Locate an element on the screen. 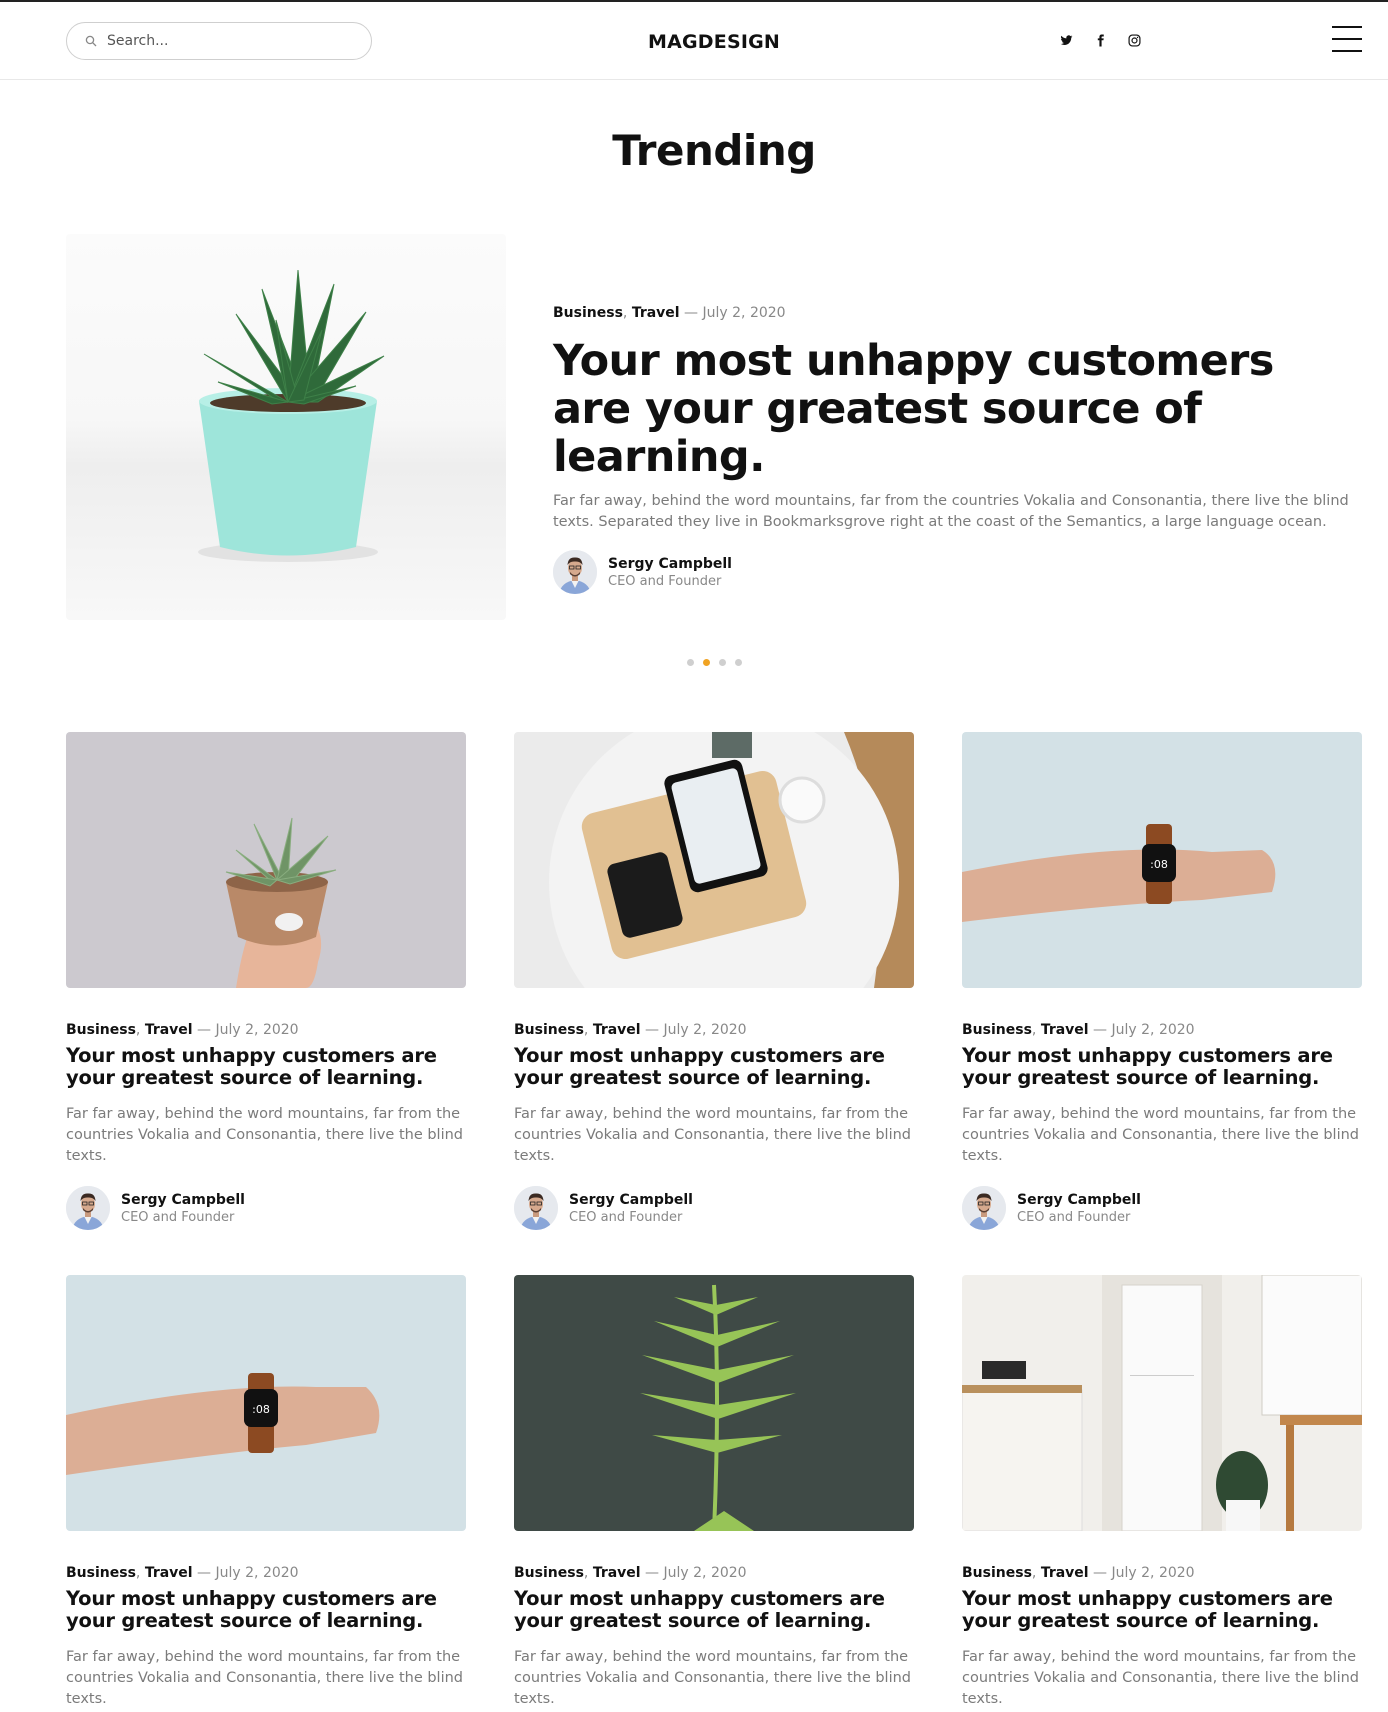 The height and width of the screenshot is (1712, 1388). twitter-icon is located at coordinates (1066, 40).